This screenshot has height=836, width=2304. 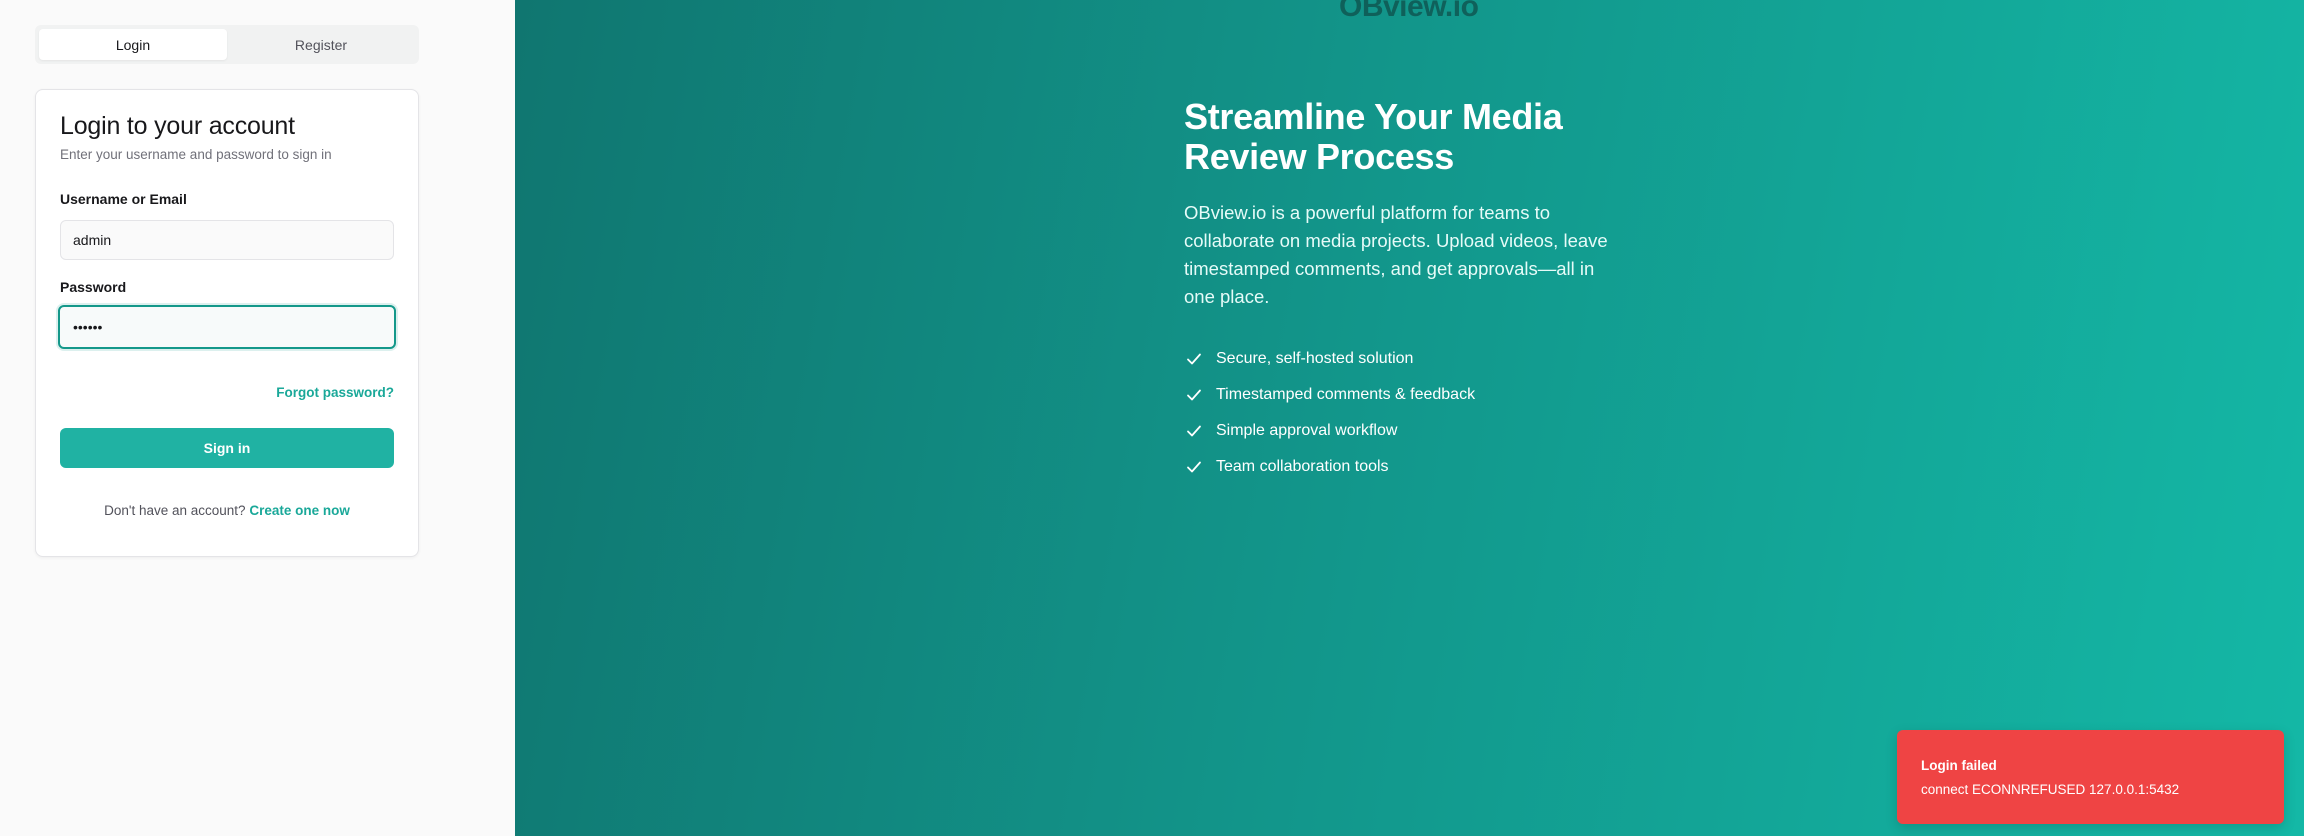 I want to click on login-title: Login to your account, so click(x=177, y=126).